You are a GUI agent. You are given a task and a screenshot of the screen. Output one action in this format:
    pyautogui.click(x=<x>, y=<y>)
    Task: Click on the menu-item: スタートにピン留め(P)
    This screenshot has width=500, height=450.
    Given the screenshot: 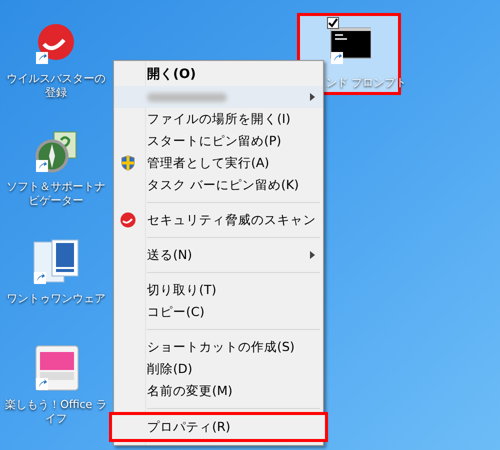 What is the action you would take?
    pyautogui.click(x=218, y=141)
    